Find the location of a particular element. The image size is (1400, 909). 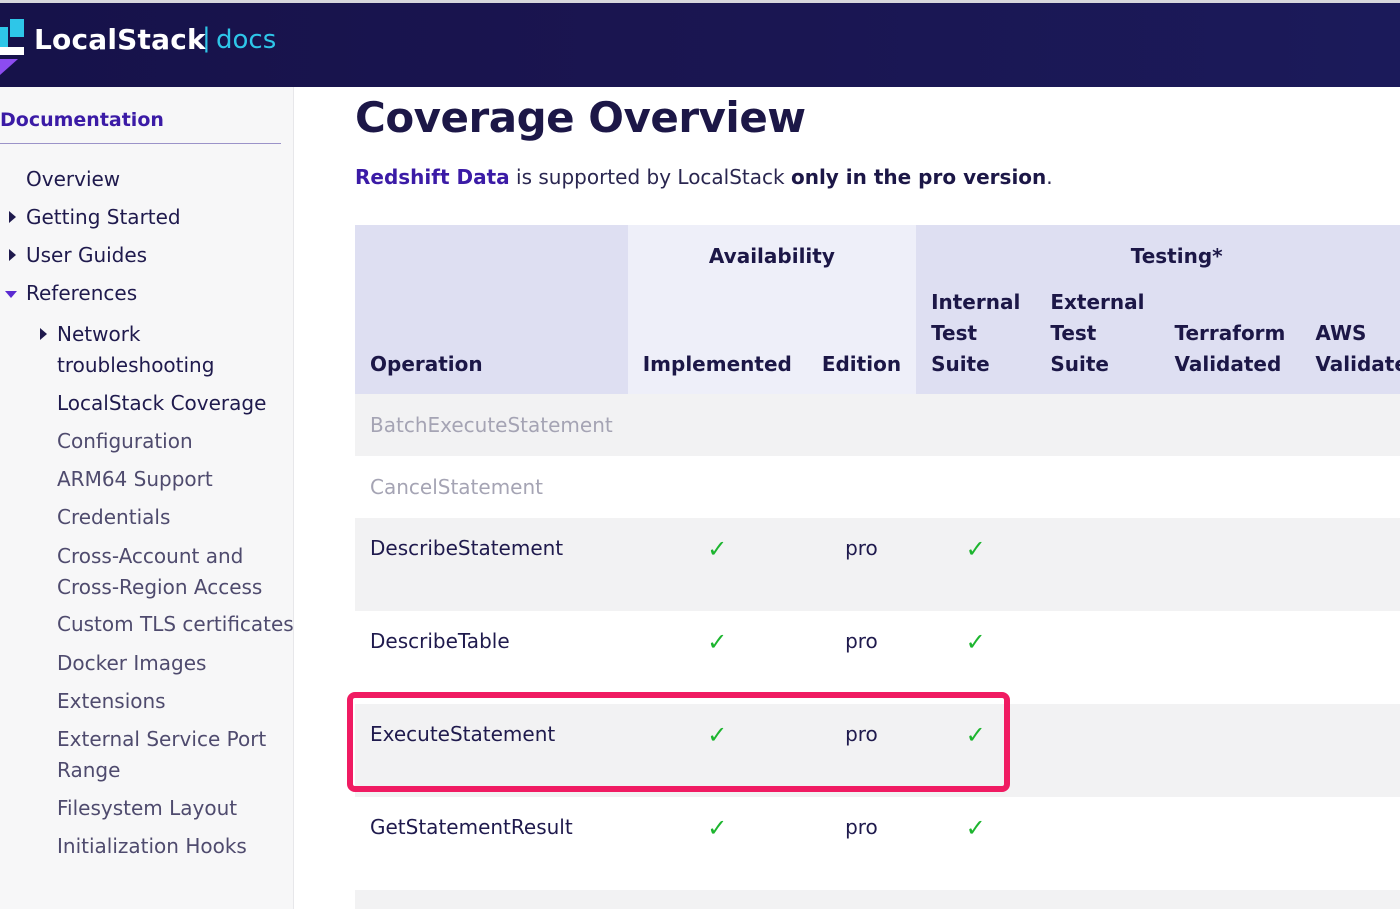

sidebar-item-custom-tls: Custom TLS certificates is located at coordinates (175, 624).